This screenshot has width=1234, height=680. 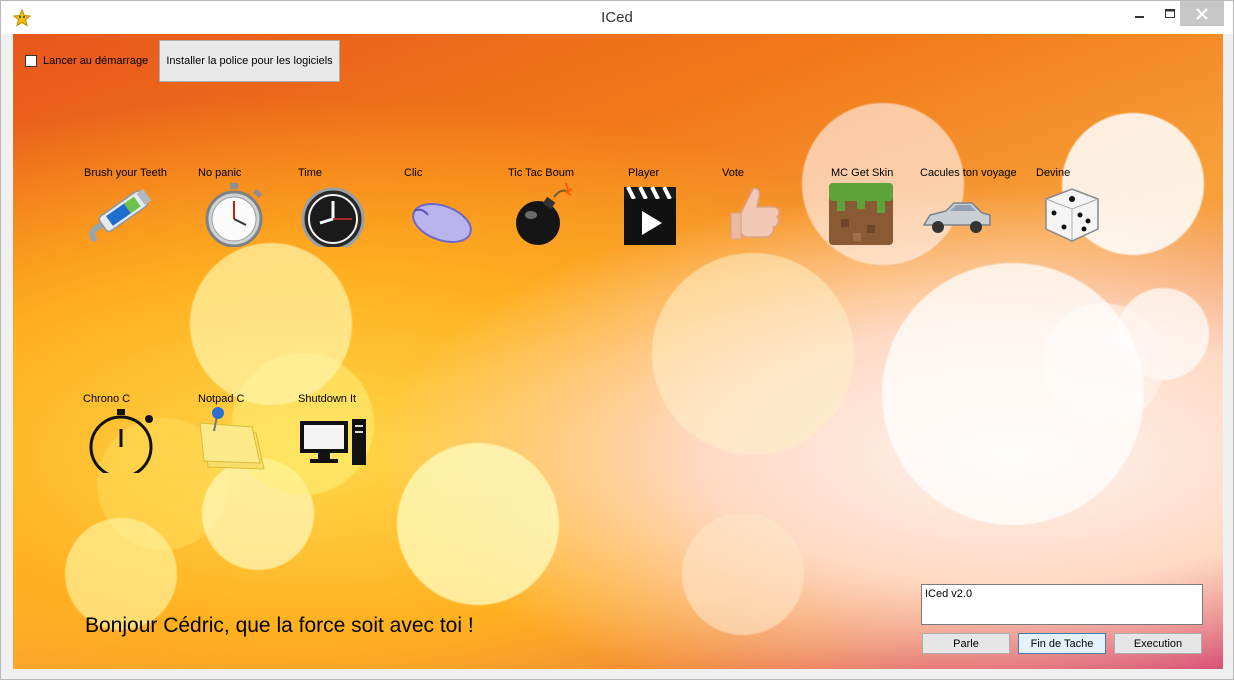 I want to click on app-label: MC Get Skin, so click(x=862, y=173).